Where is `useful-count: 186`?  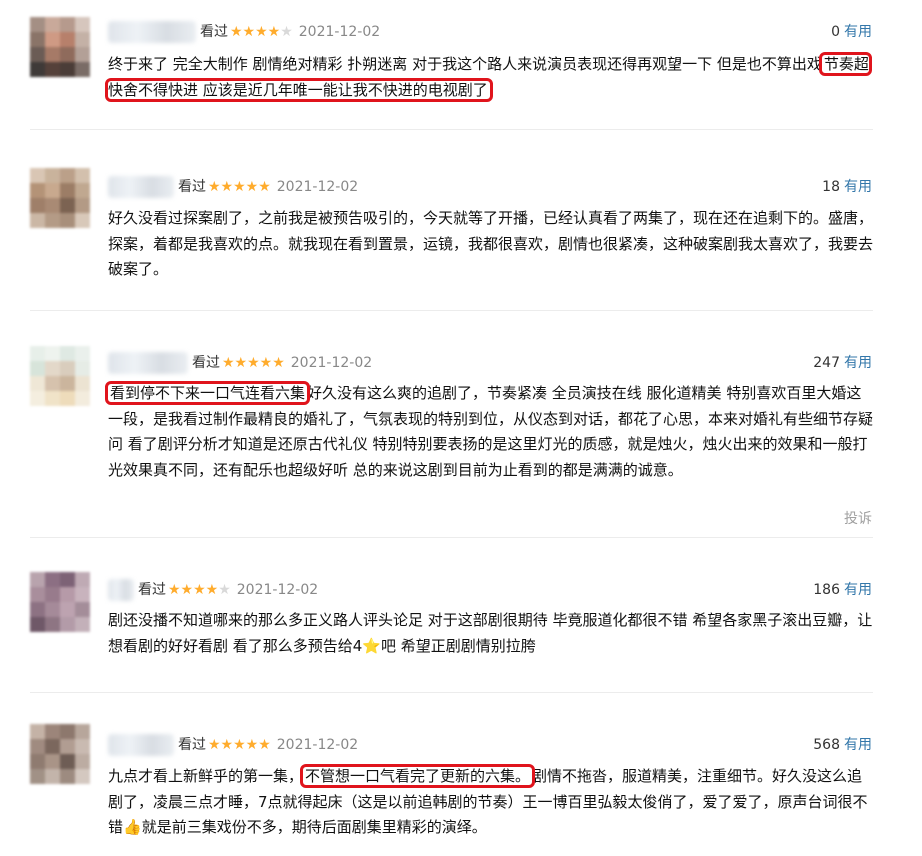
useful-count: 186 is located at coordinates (826, 590).